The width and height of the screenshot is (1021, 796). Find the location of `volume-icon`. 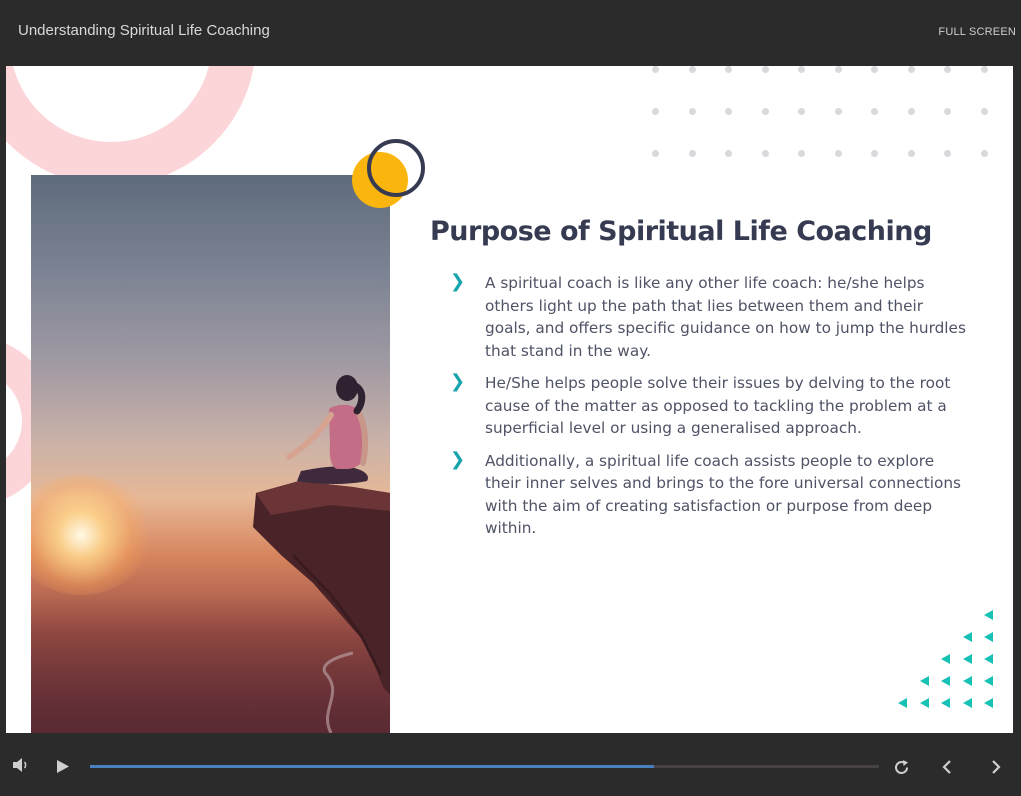

volume-icon is located at coordinates (21, 765).